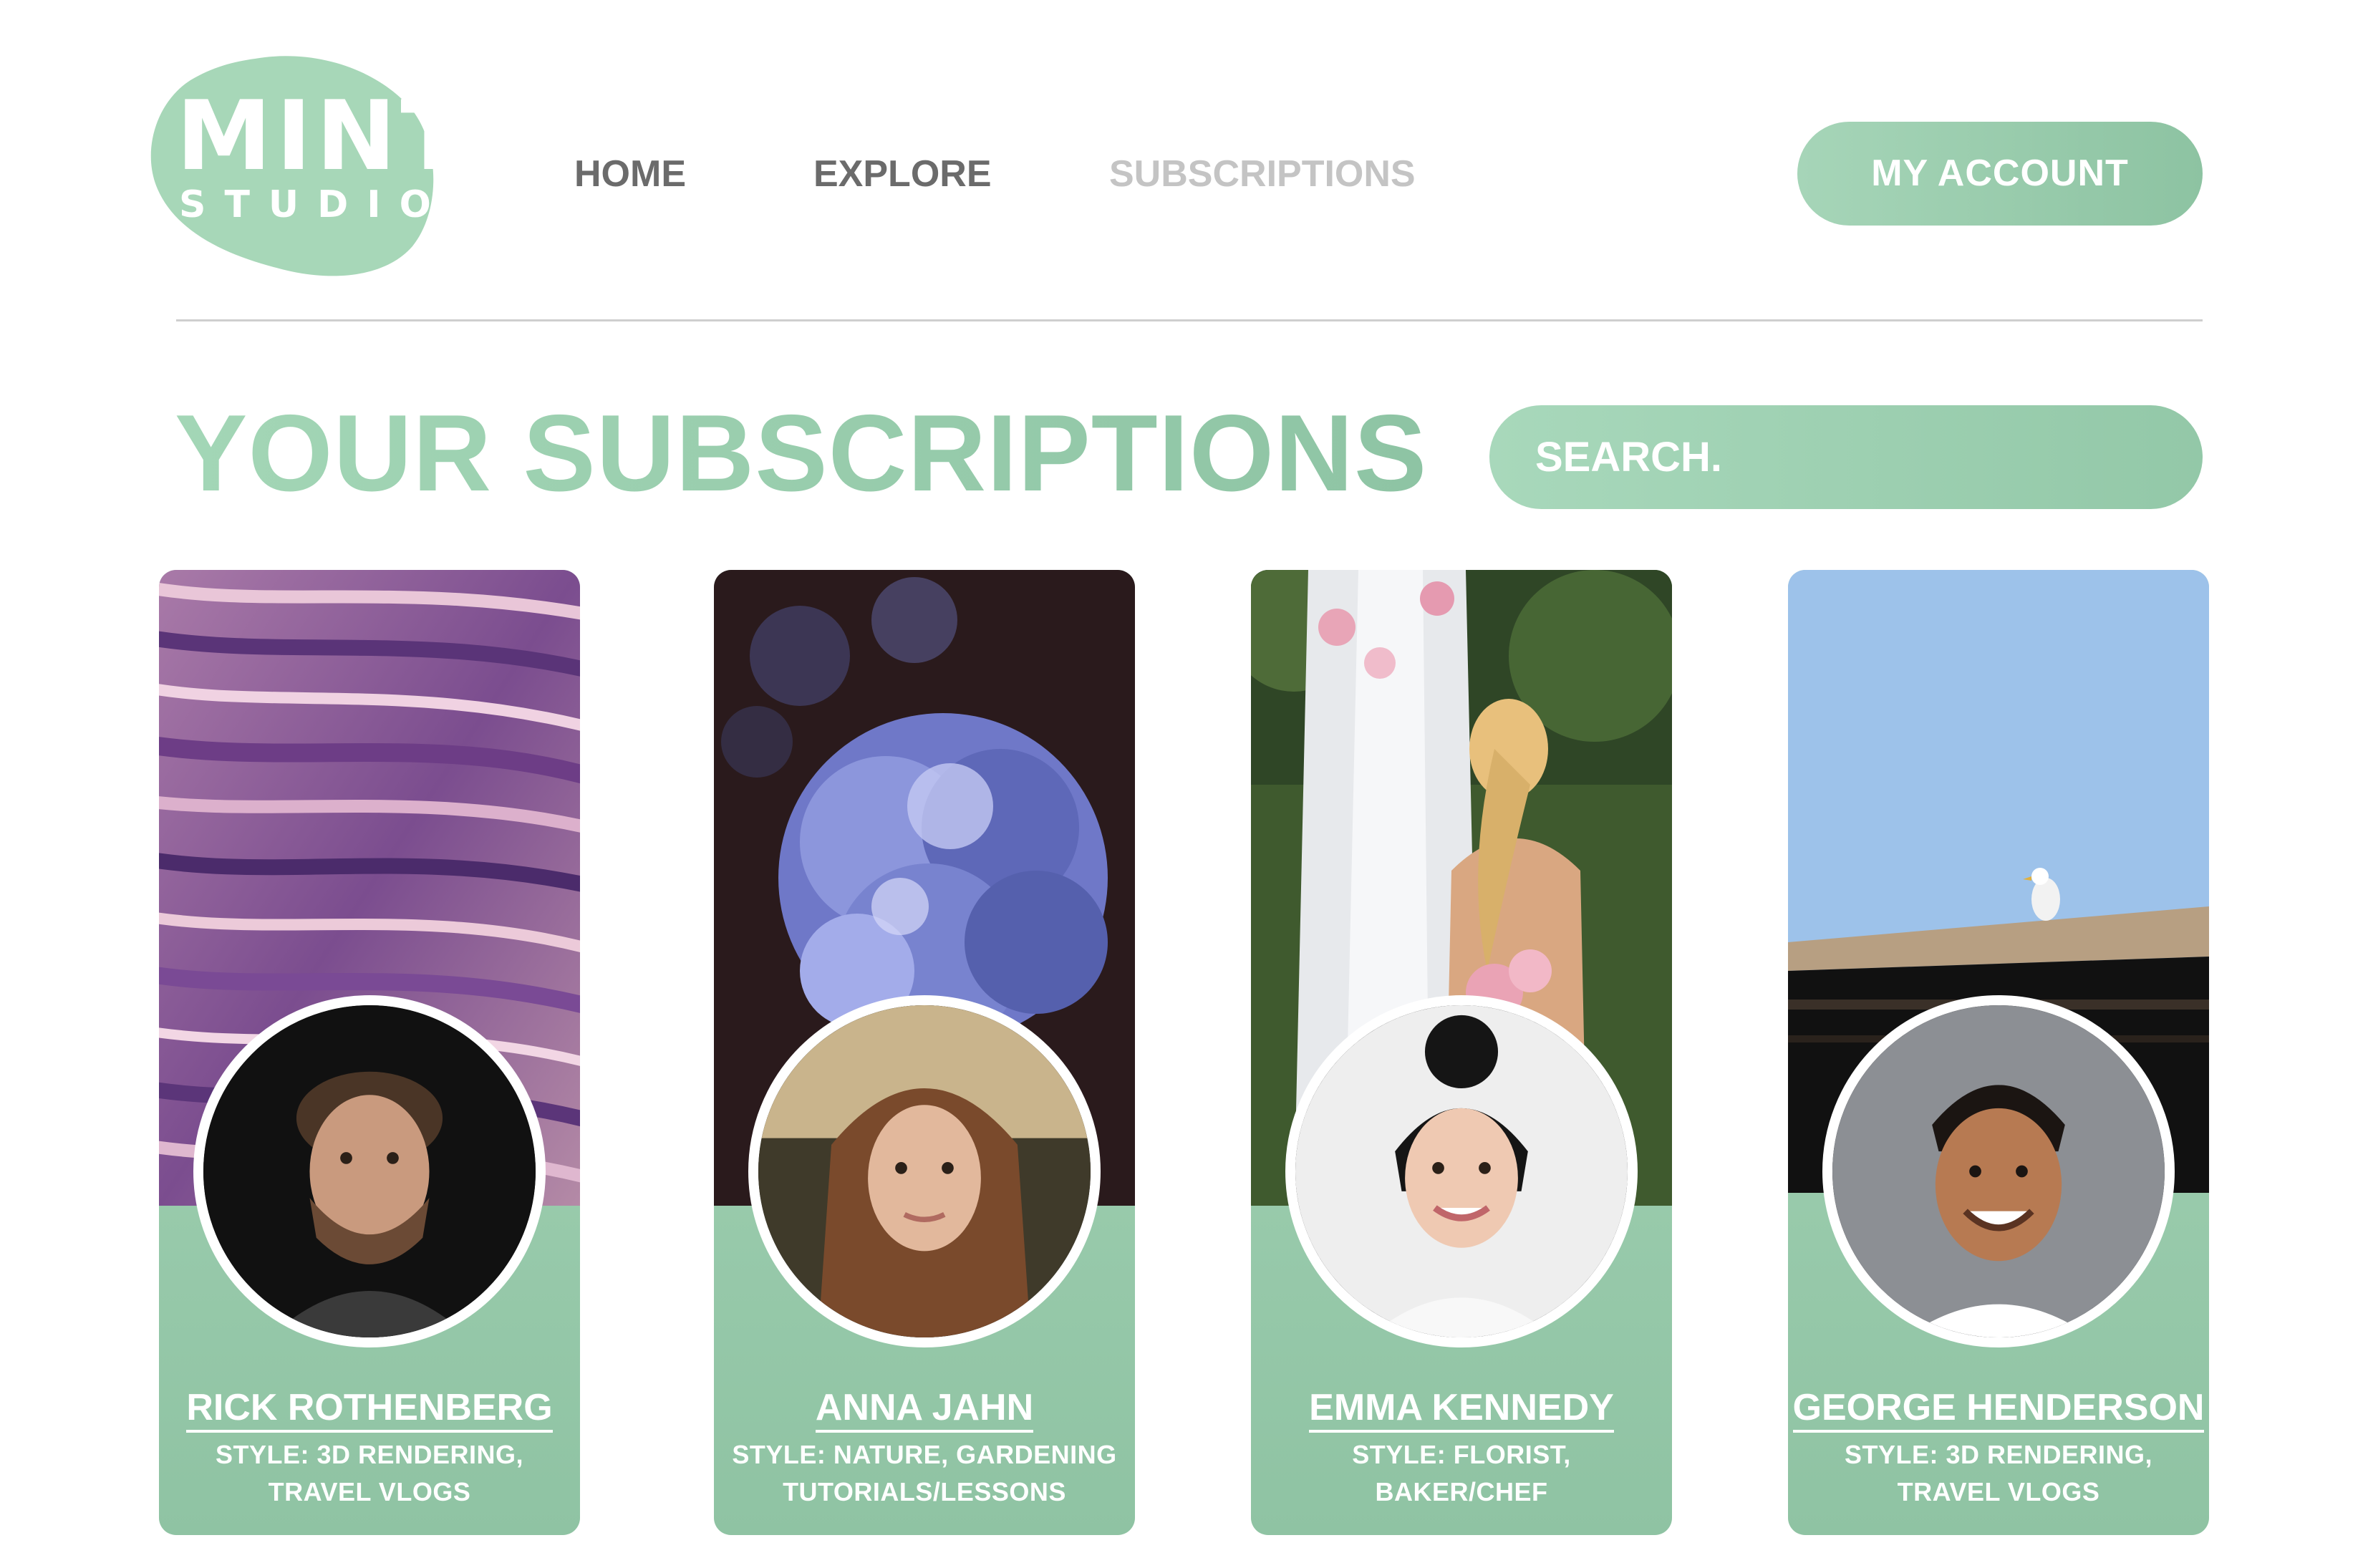 This screenshot has height=1568, width=2363. I want to click on avatar-rick-rothenberg, so click(369, 1171).